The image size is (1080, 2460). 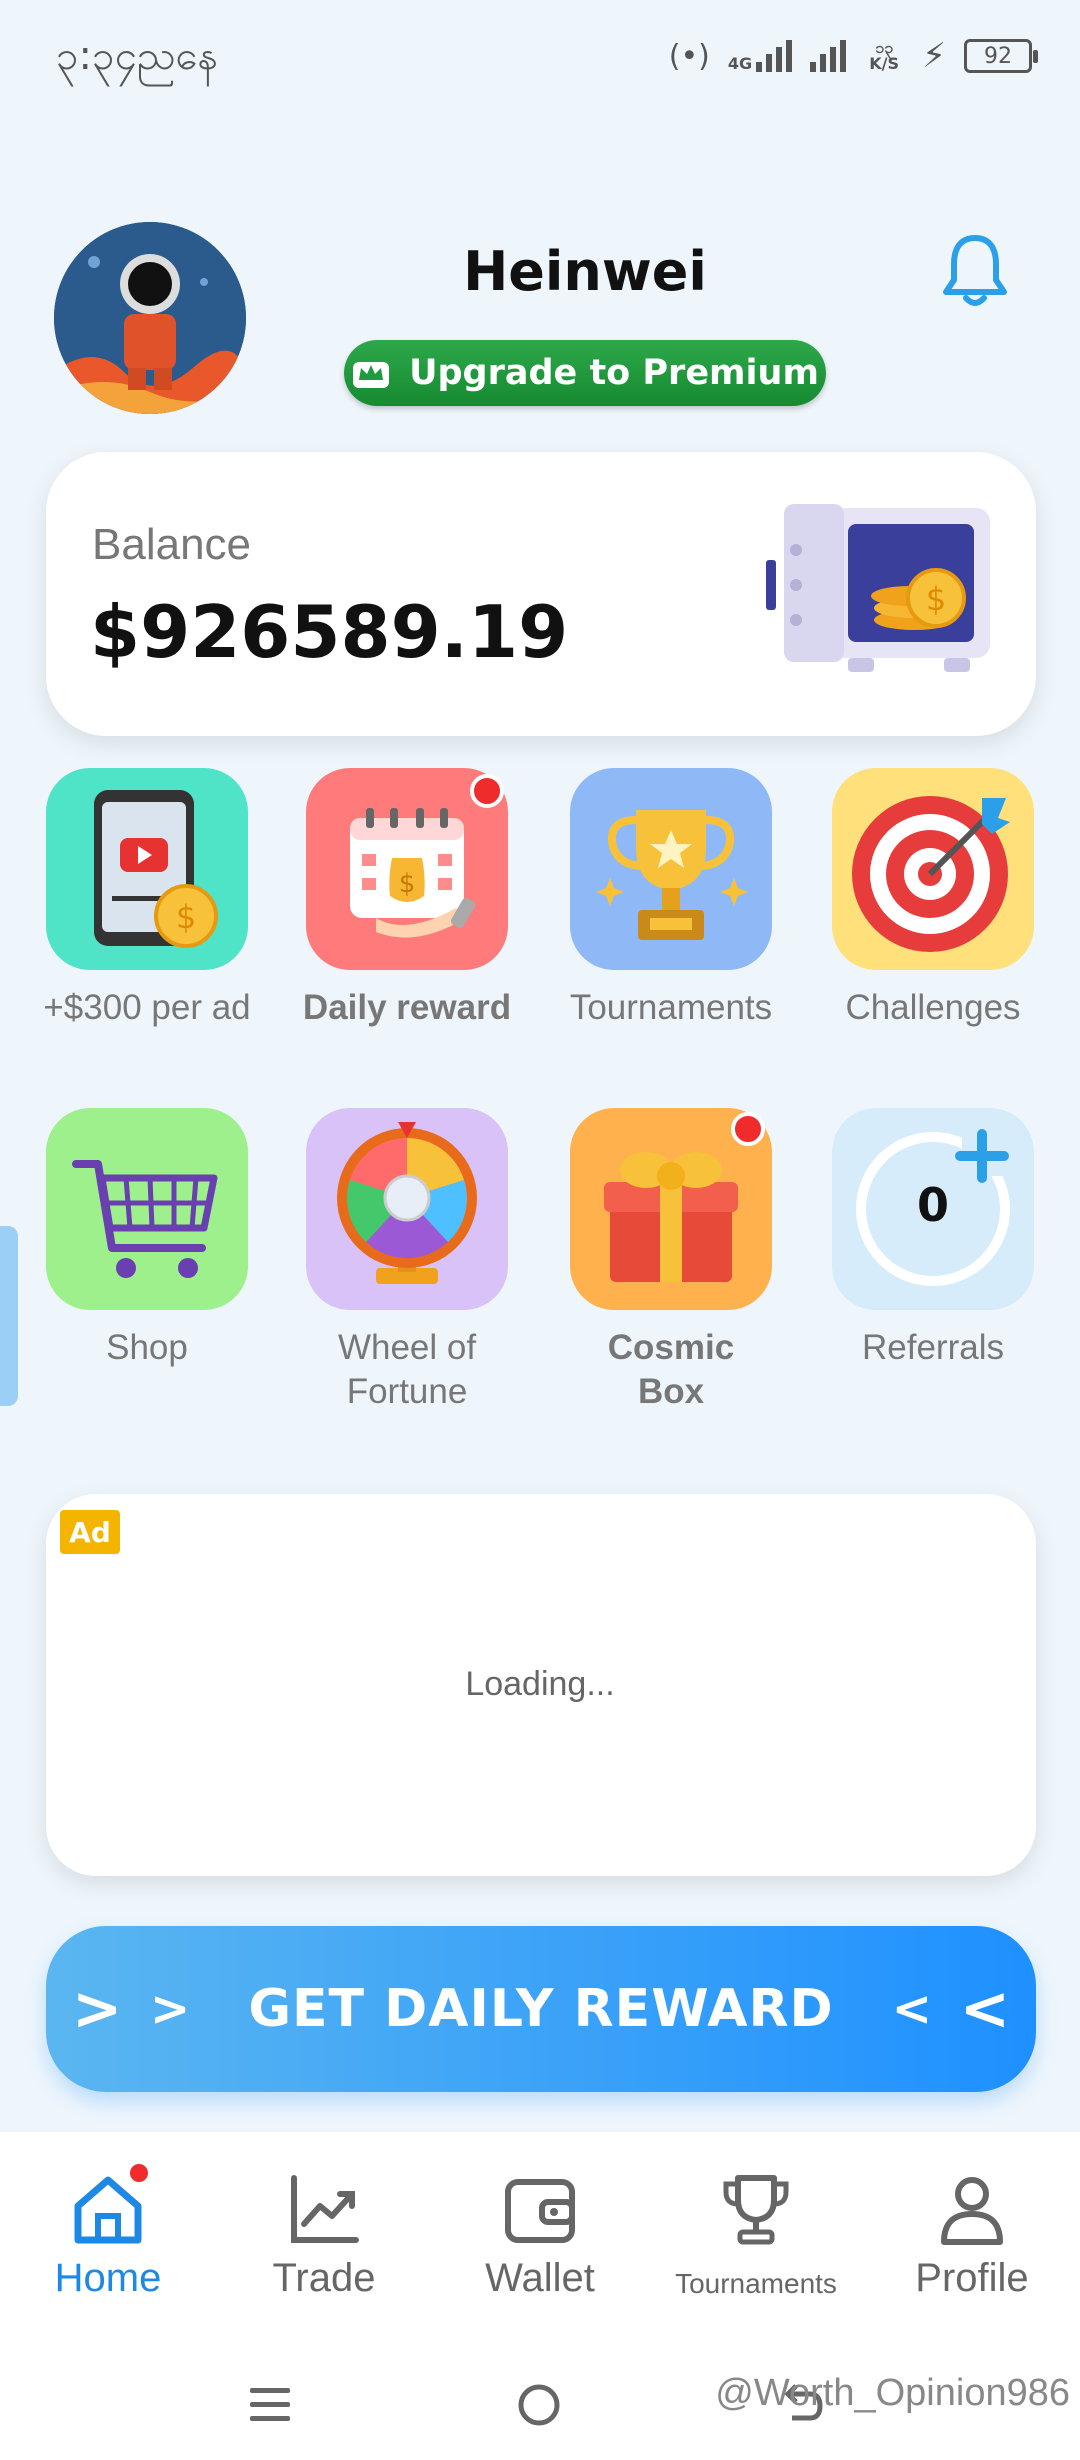 I want to click on referrals-tile: 0, so click(x=933, y=1209).